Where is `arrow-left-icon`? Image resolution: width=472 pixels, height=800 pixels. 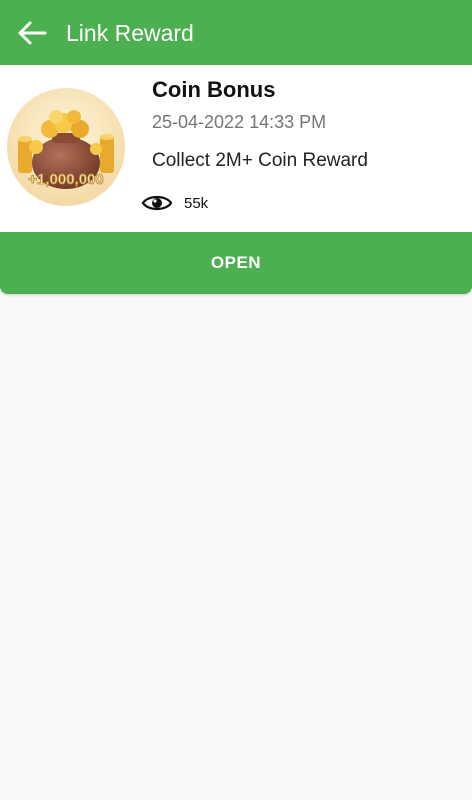
arrow-left-icon is located at coordinates (32, 33).